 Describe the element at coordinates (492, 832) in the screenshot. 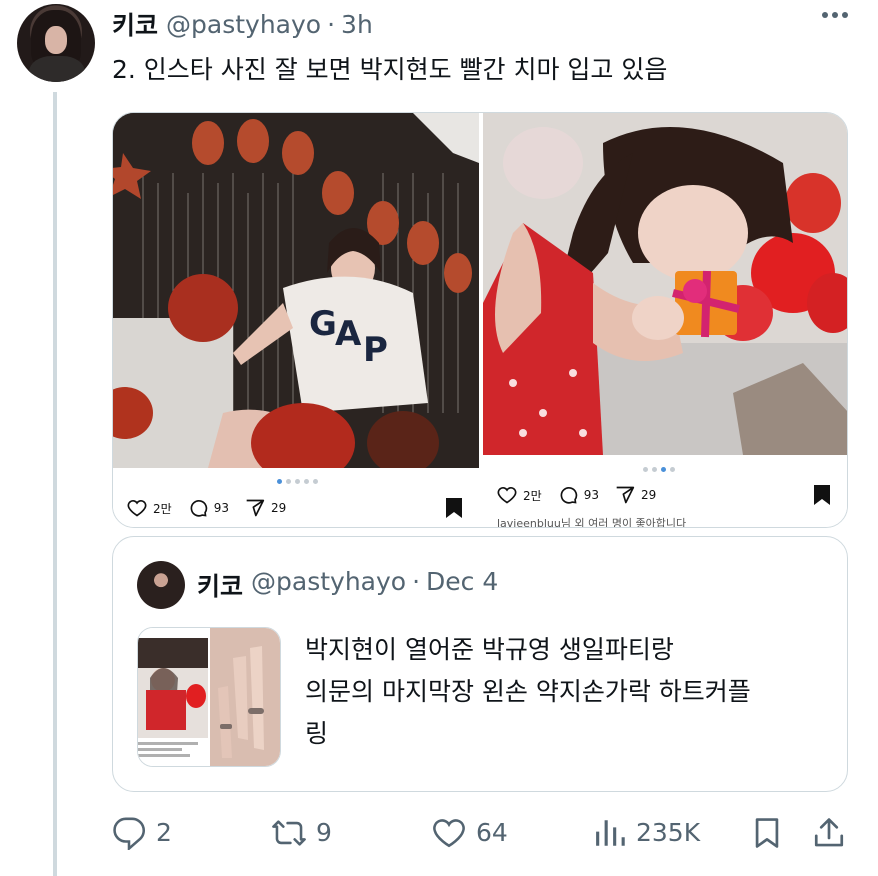

I see `like-count: 64` at that location.